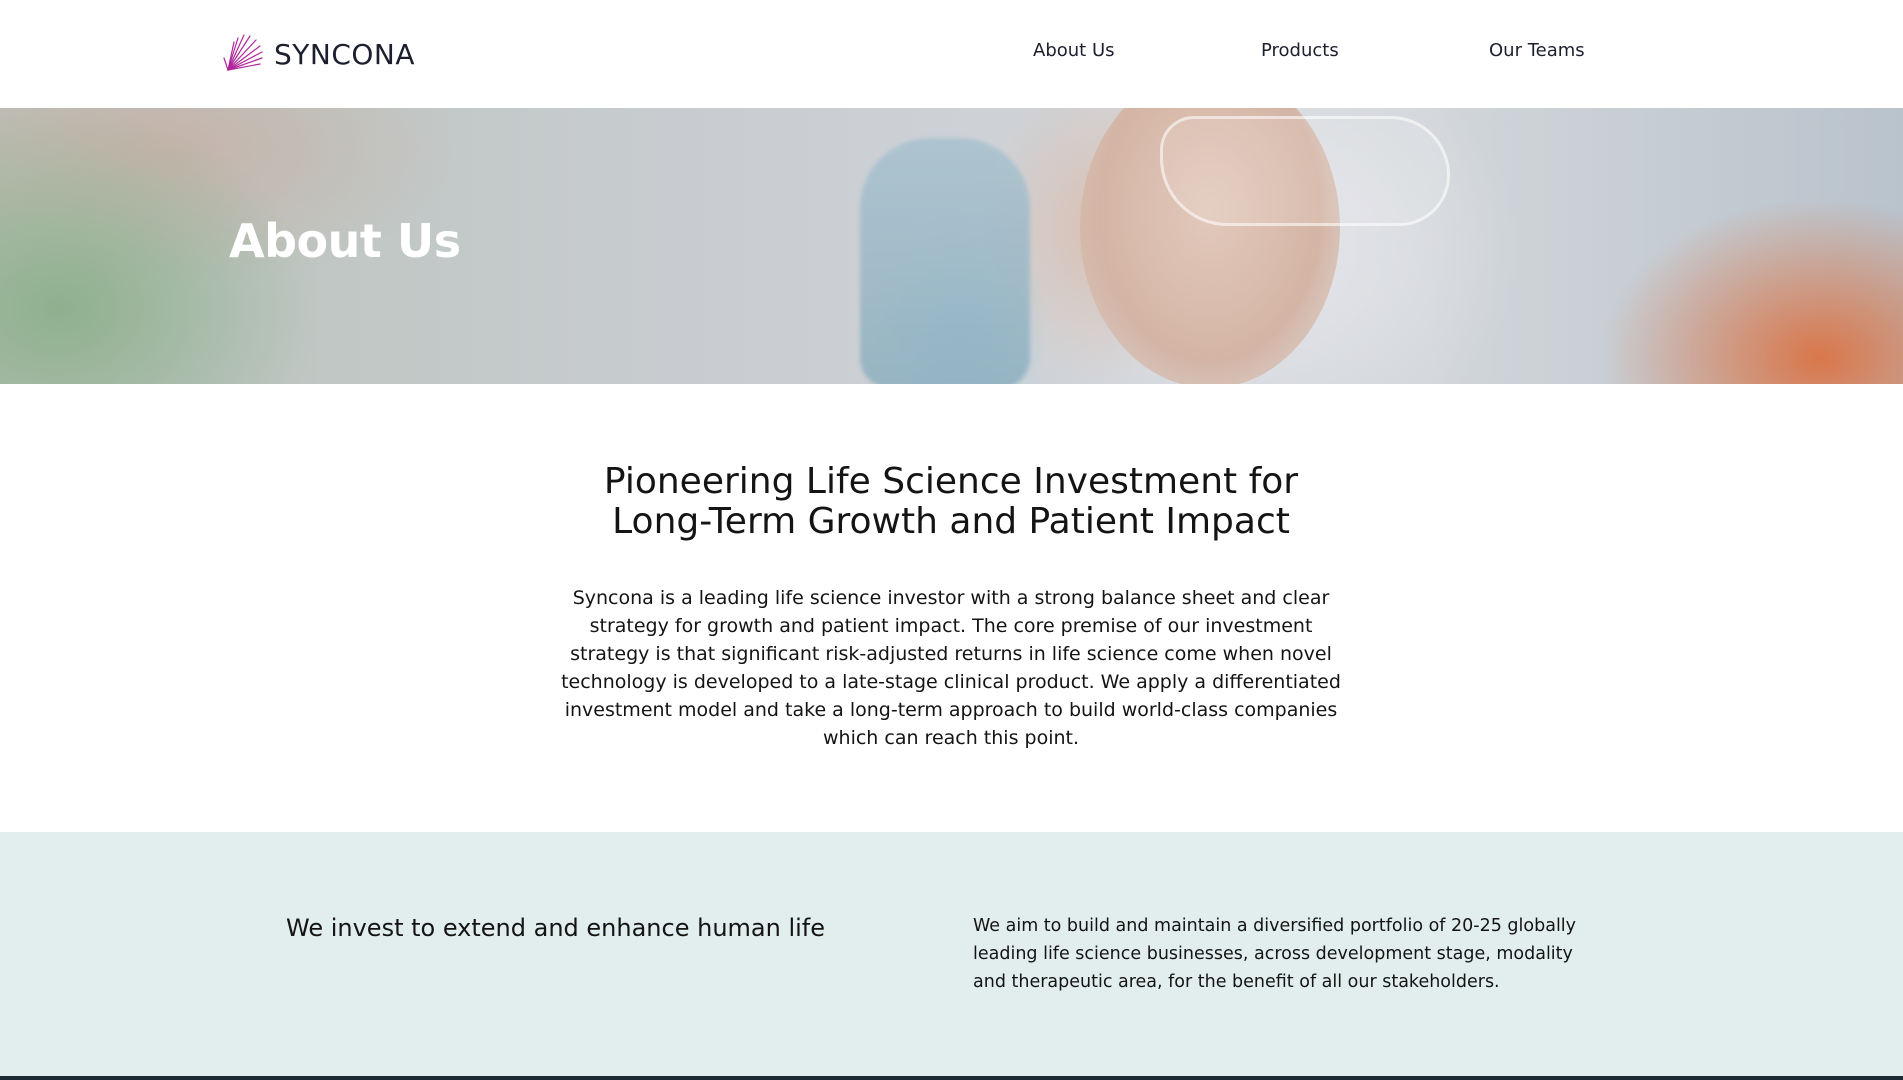 Image resolution: width=1903 pixels, height=1080 pixels. I want to click on hero-photo-goggles, so click(1305, 171).